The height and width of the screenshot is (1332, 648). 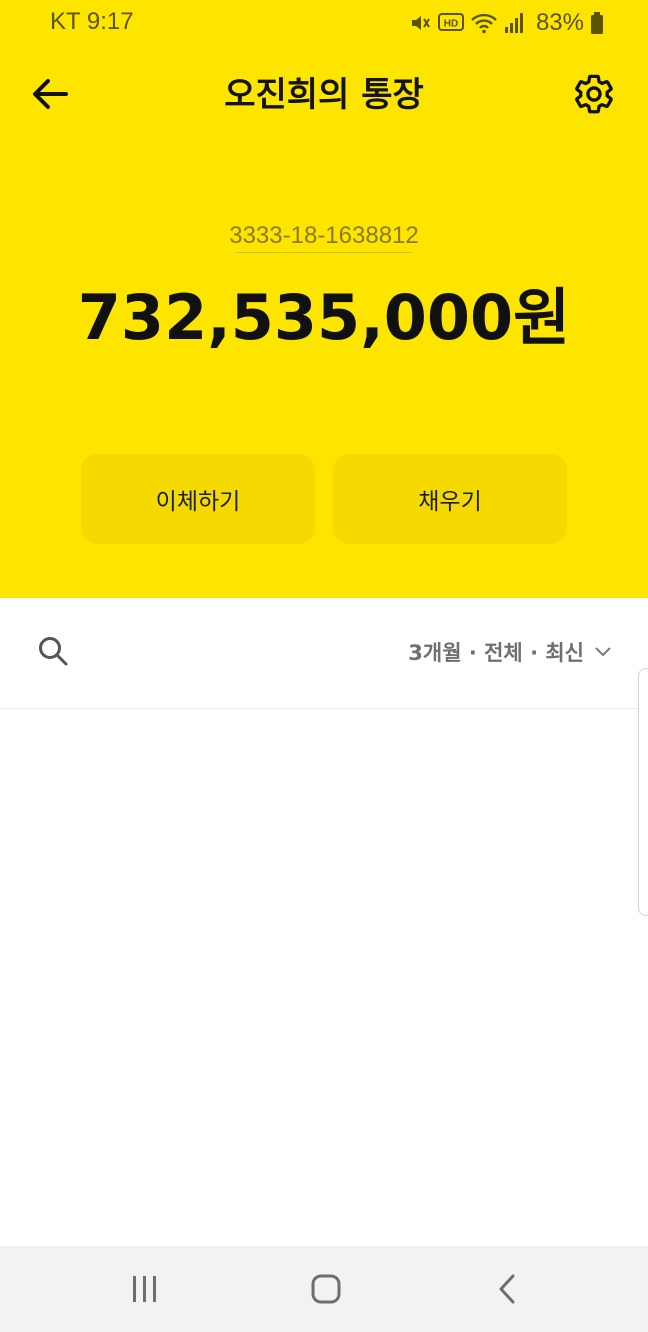 I want to click on transaction-toolbar: 3개월 · 전체 · 최신, so click(x=324, y=653).